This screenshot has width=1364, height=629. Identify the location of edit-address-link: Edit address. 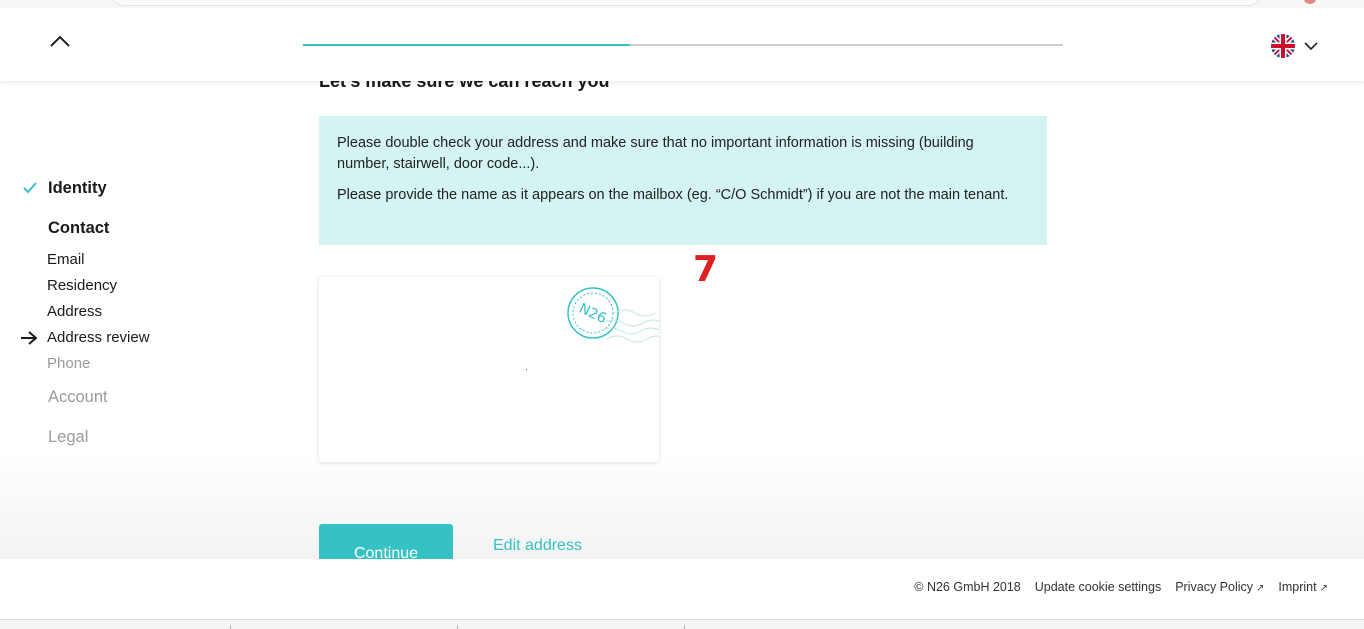
(537, 546).